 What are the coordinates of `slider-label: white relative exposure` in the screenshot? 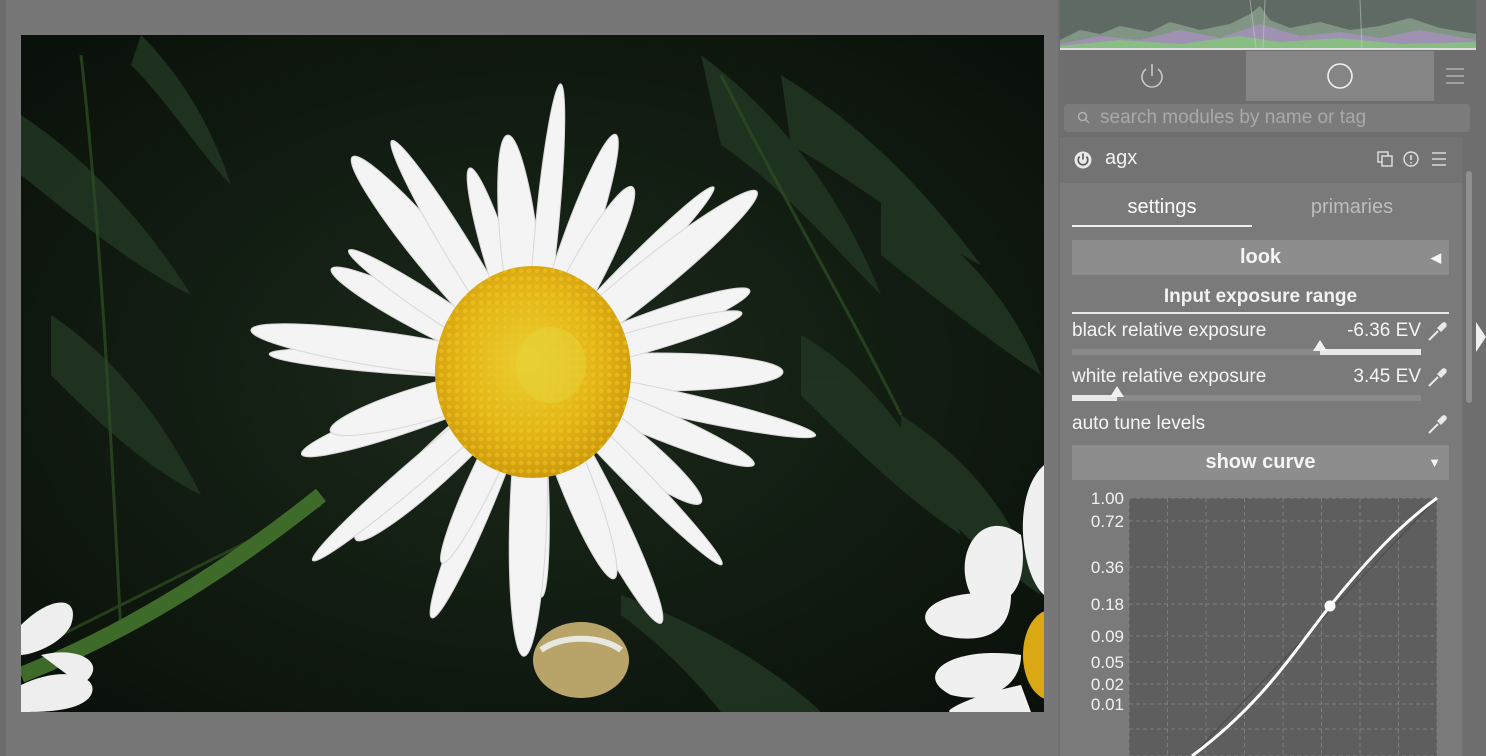 It's located at (1169, 376).